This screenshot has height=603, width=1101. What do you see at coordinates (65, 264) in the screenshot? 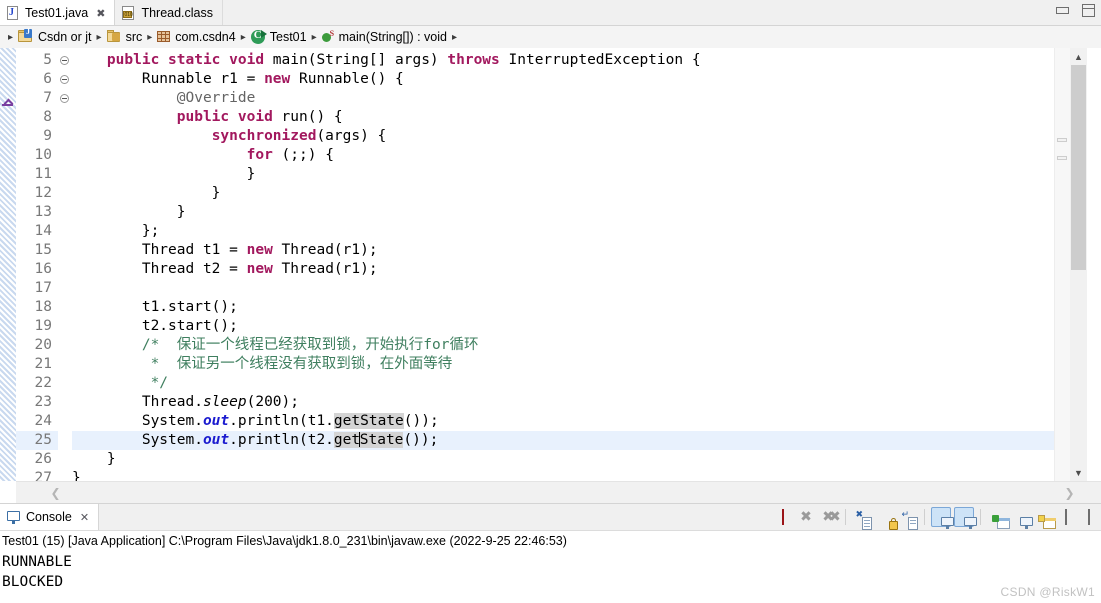
I see `folding-ruler` at bounding box center [65, 264].